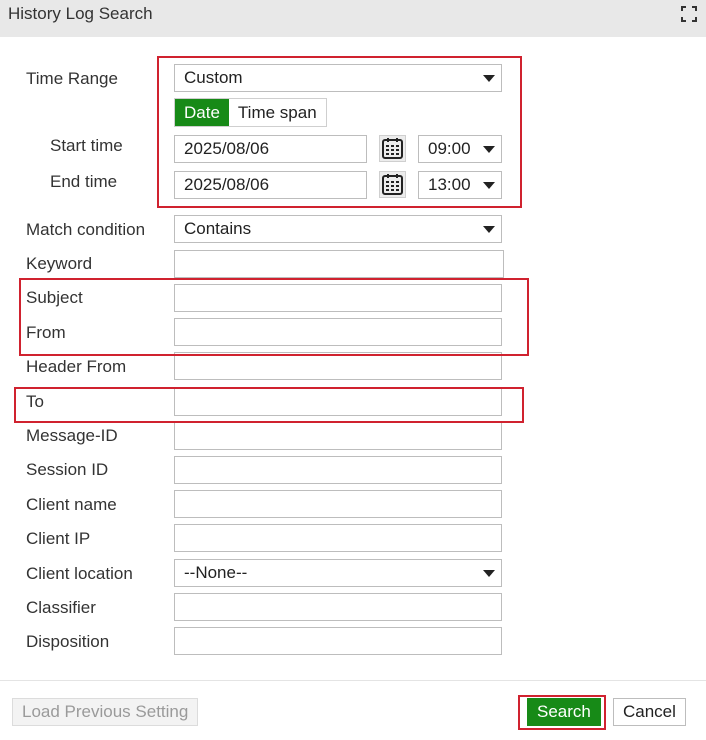  Describe the element at coordinates (339, 132) in the screenshot. I see `highlight-time-range` at that location.